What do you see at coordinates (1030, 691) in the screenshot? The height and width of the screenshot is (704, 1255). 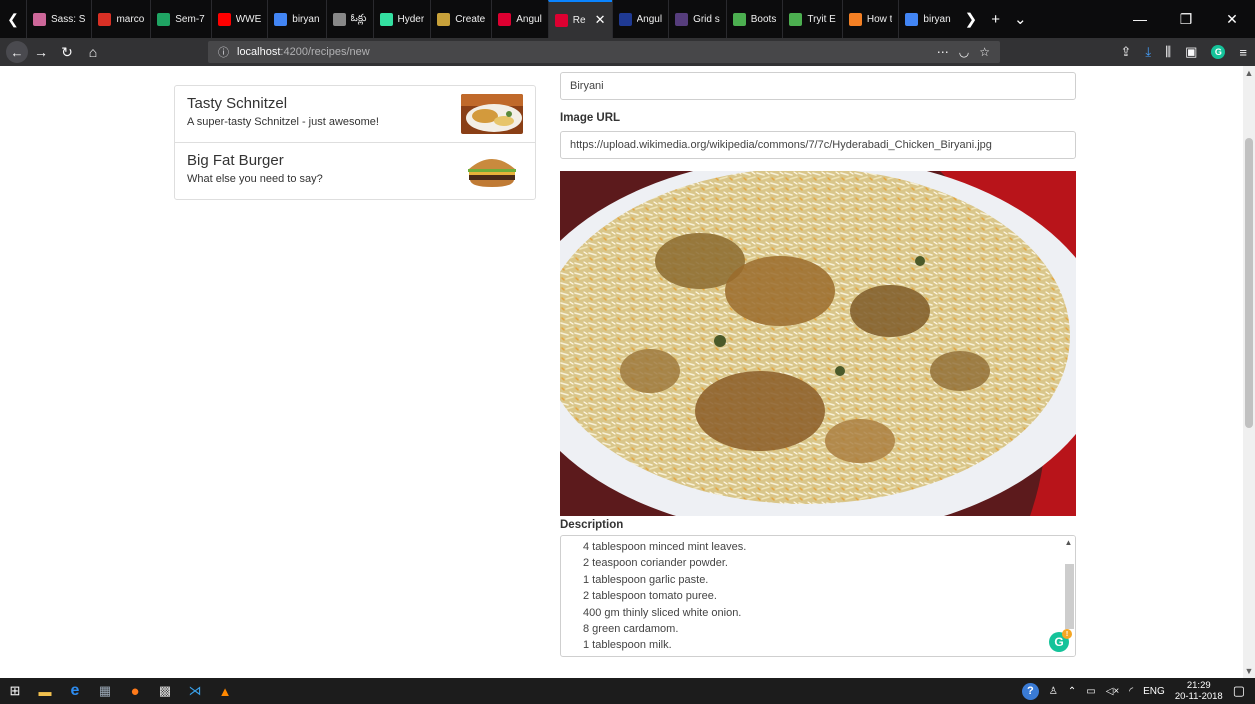 I see `help-icon: ?` at bounding box center [1030, 691].